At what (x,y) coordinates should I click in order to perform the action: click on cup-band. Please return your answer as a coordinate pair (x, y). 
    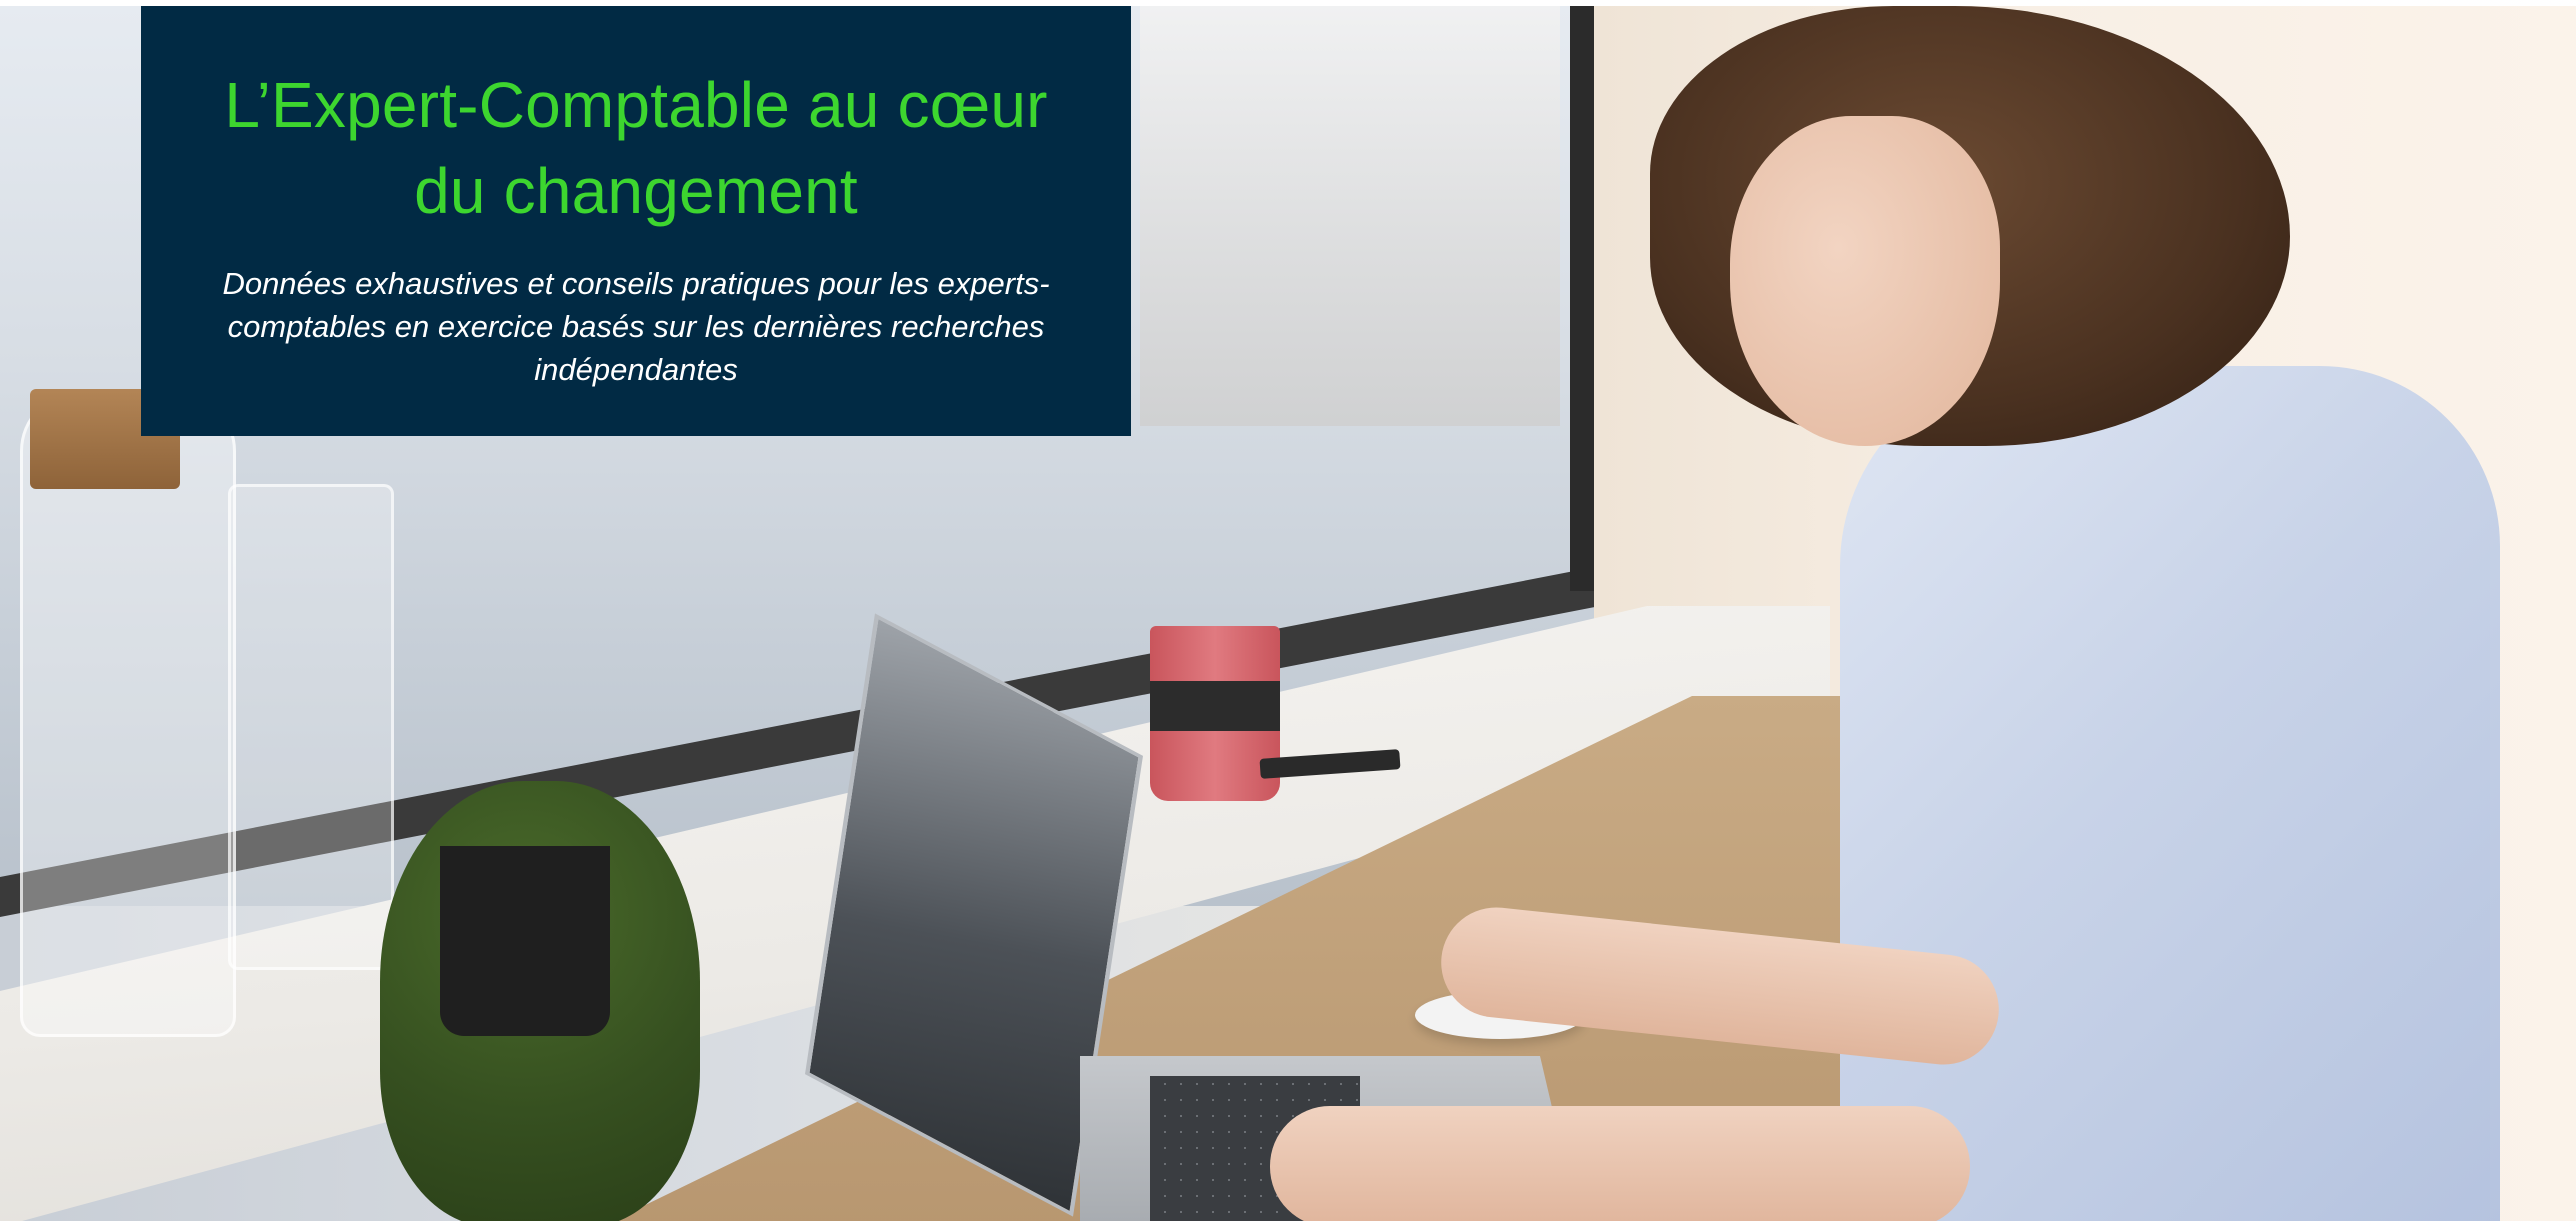
    Looking at the image, I should click on (1215, 706).